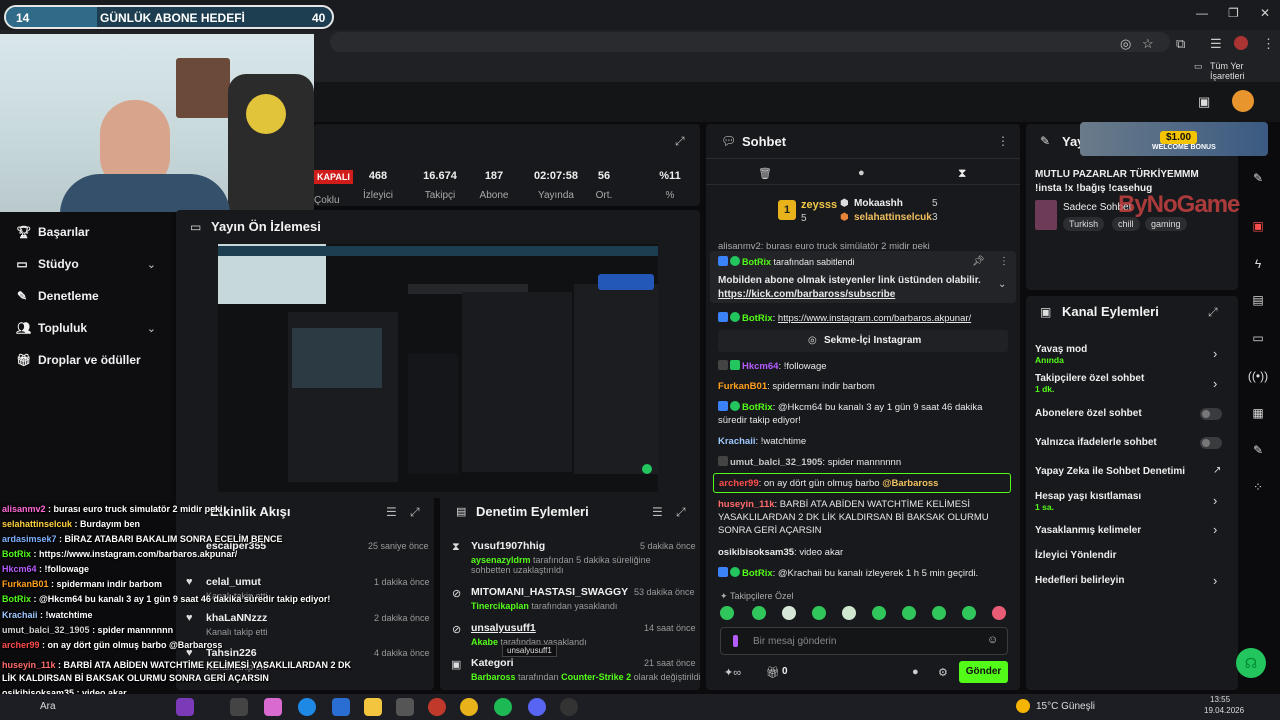  Describe the element at coordinates (373, 707) in the screenshot. I see `folder-icon` at that location.